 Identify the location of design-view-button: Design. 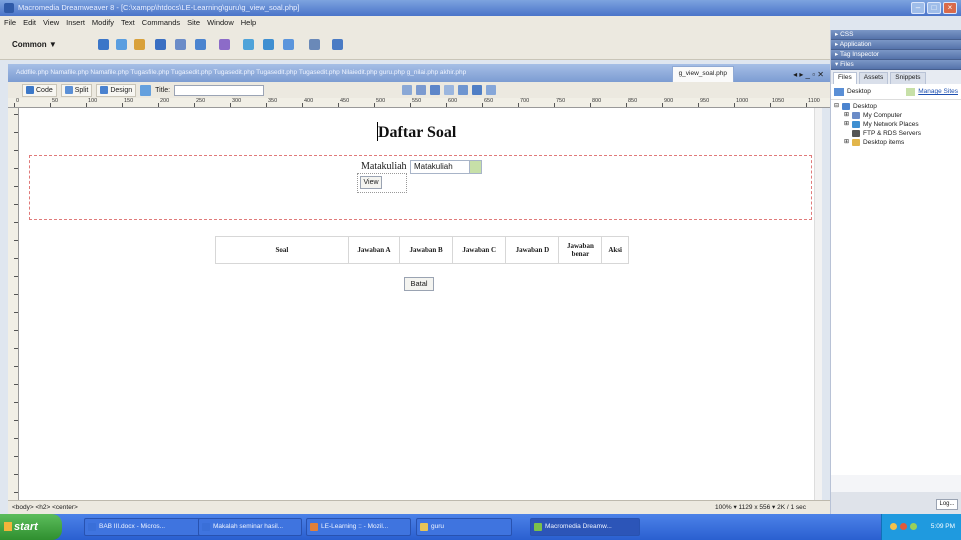
(116, 90).